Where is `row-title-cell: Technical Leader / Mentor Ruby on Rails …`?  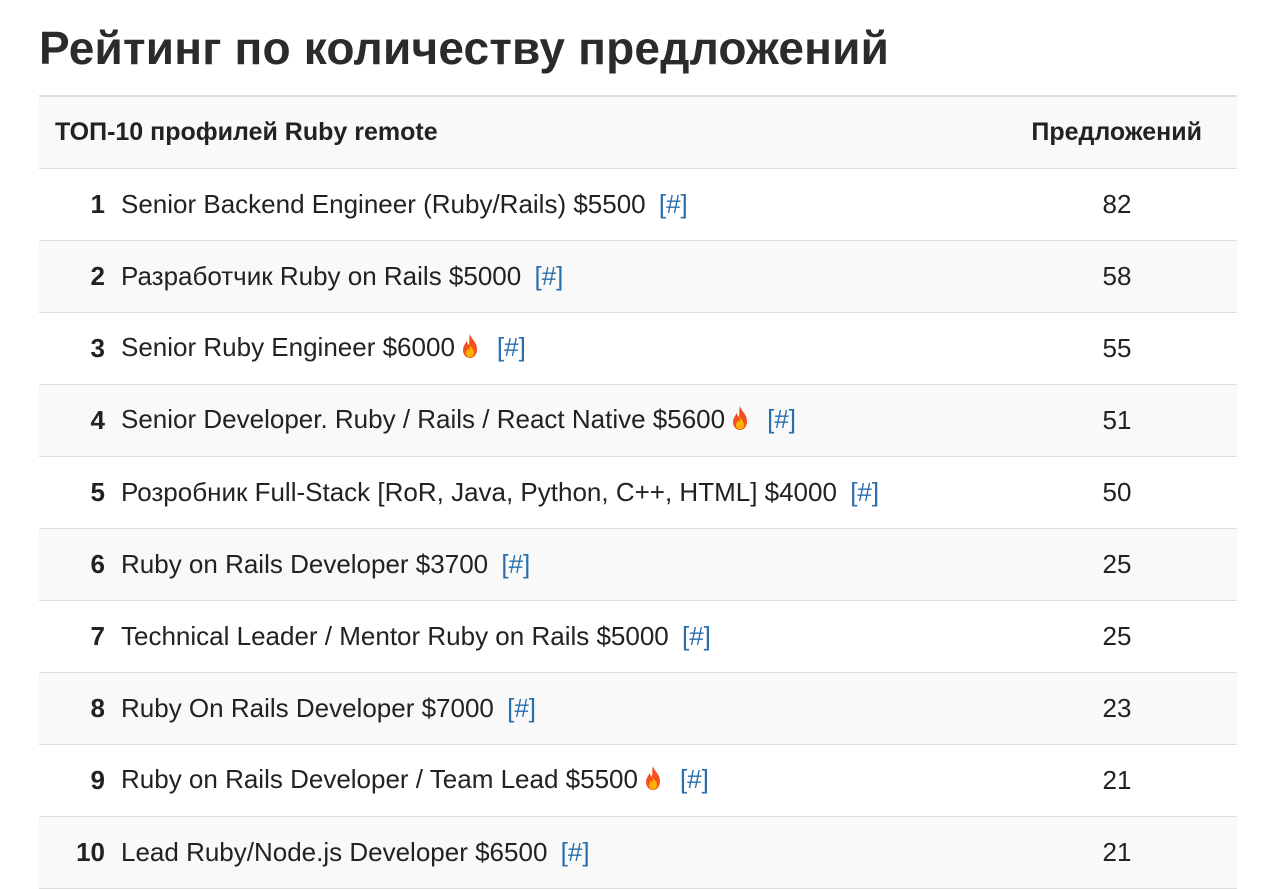
row-title-cell: Technical Leader / Mentor Ruby on Rails … is located at coordinates (559, 636).